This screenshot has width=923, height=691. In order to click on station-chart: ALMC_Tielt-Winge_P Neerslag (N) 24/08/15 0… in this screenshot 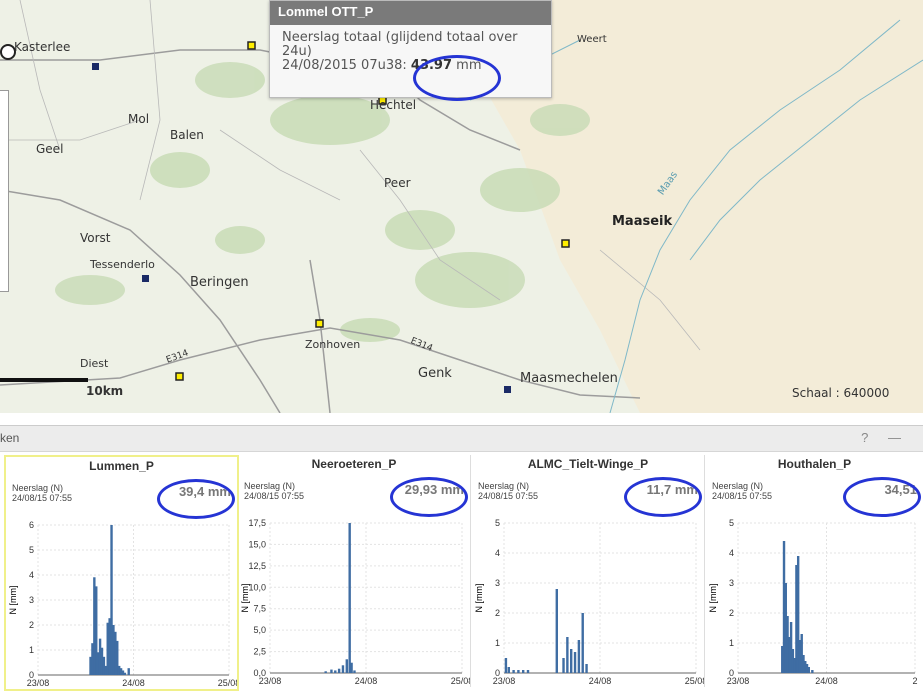, I will do `click(588, 571)`.